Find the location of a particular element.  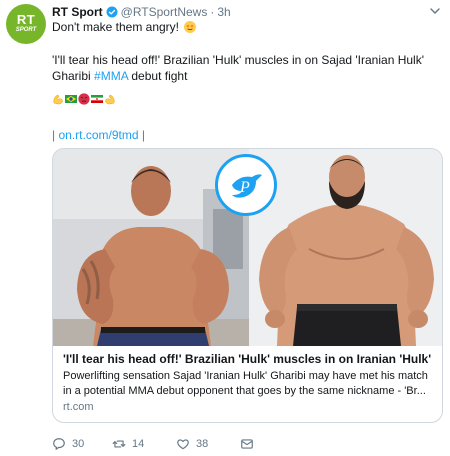

brazil-flag-icon is located at coordinates (71, 99).